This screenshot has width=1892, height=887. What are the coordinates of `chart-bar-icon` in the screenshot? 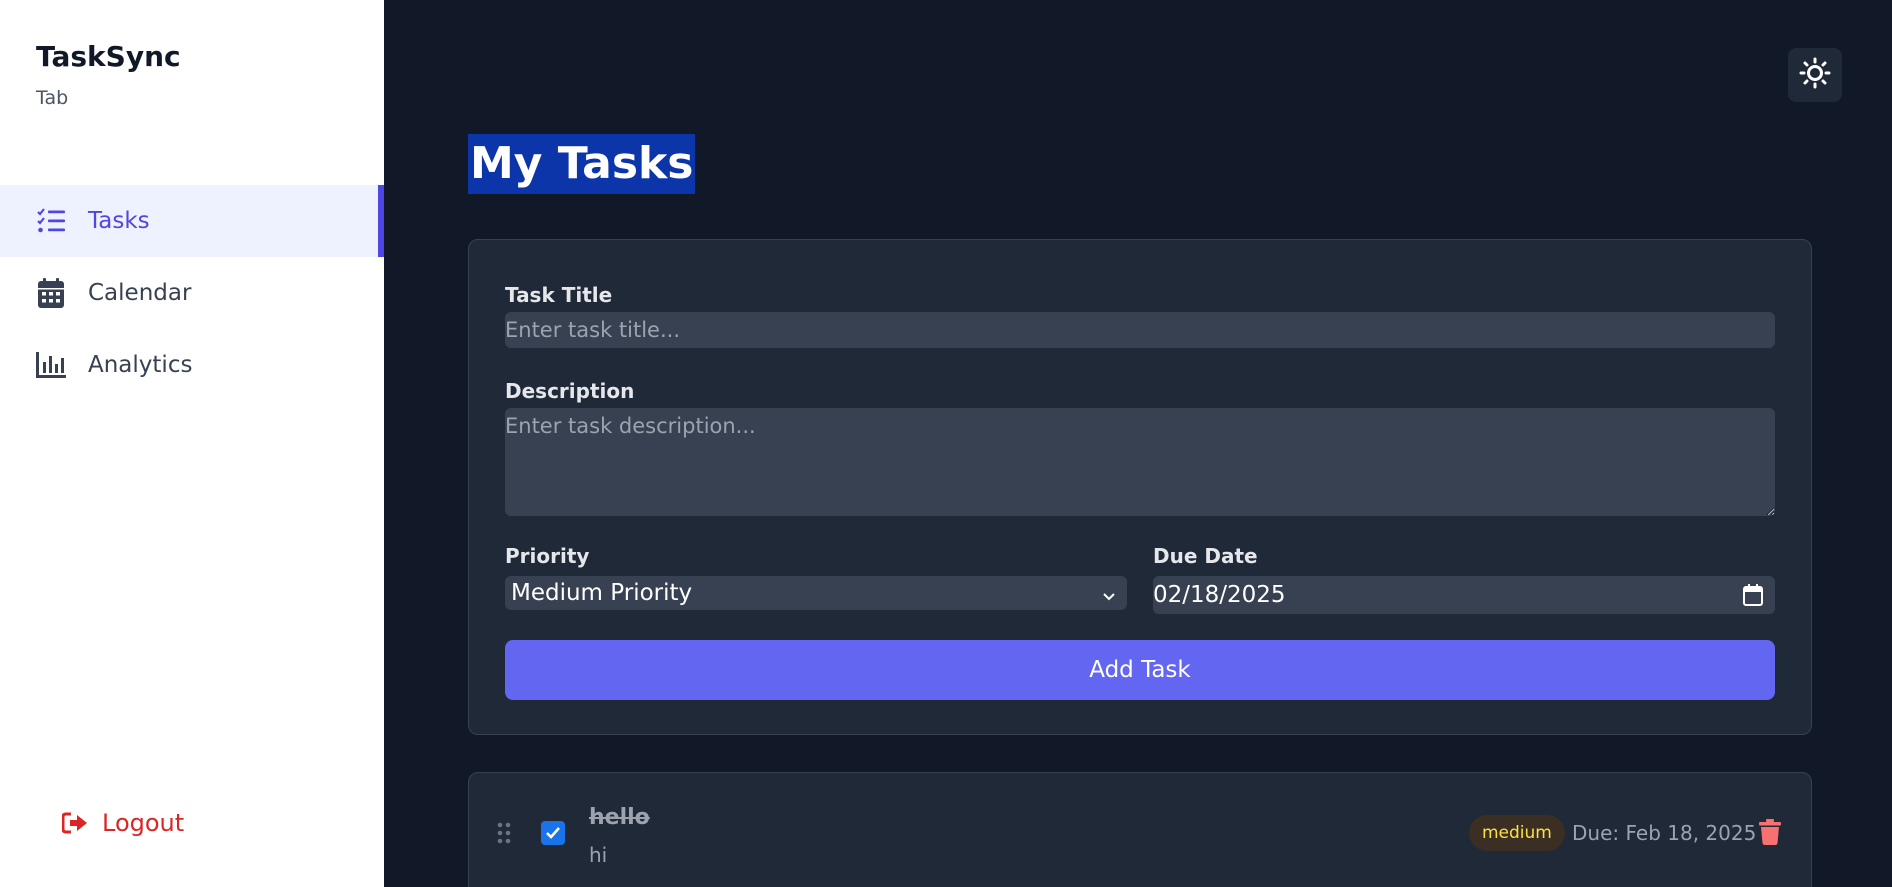 It's located at (51, 365).